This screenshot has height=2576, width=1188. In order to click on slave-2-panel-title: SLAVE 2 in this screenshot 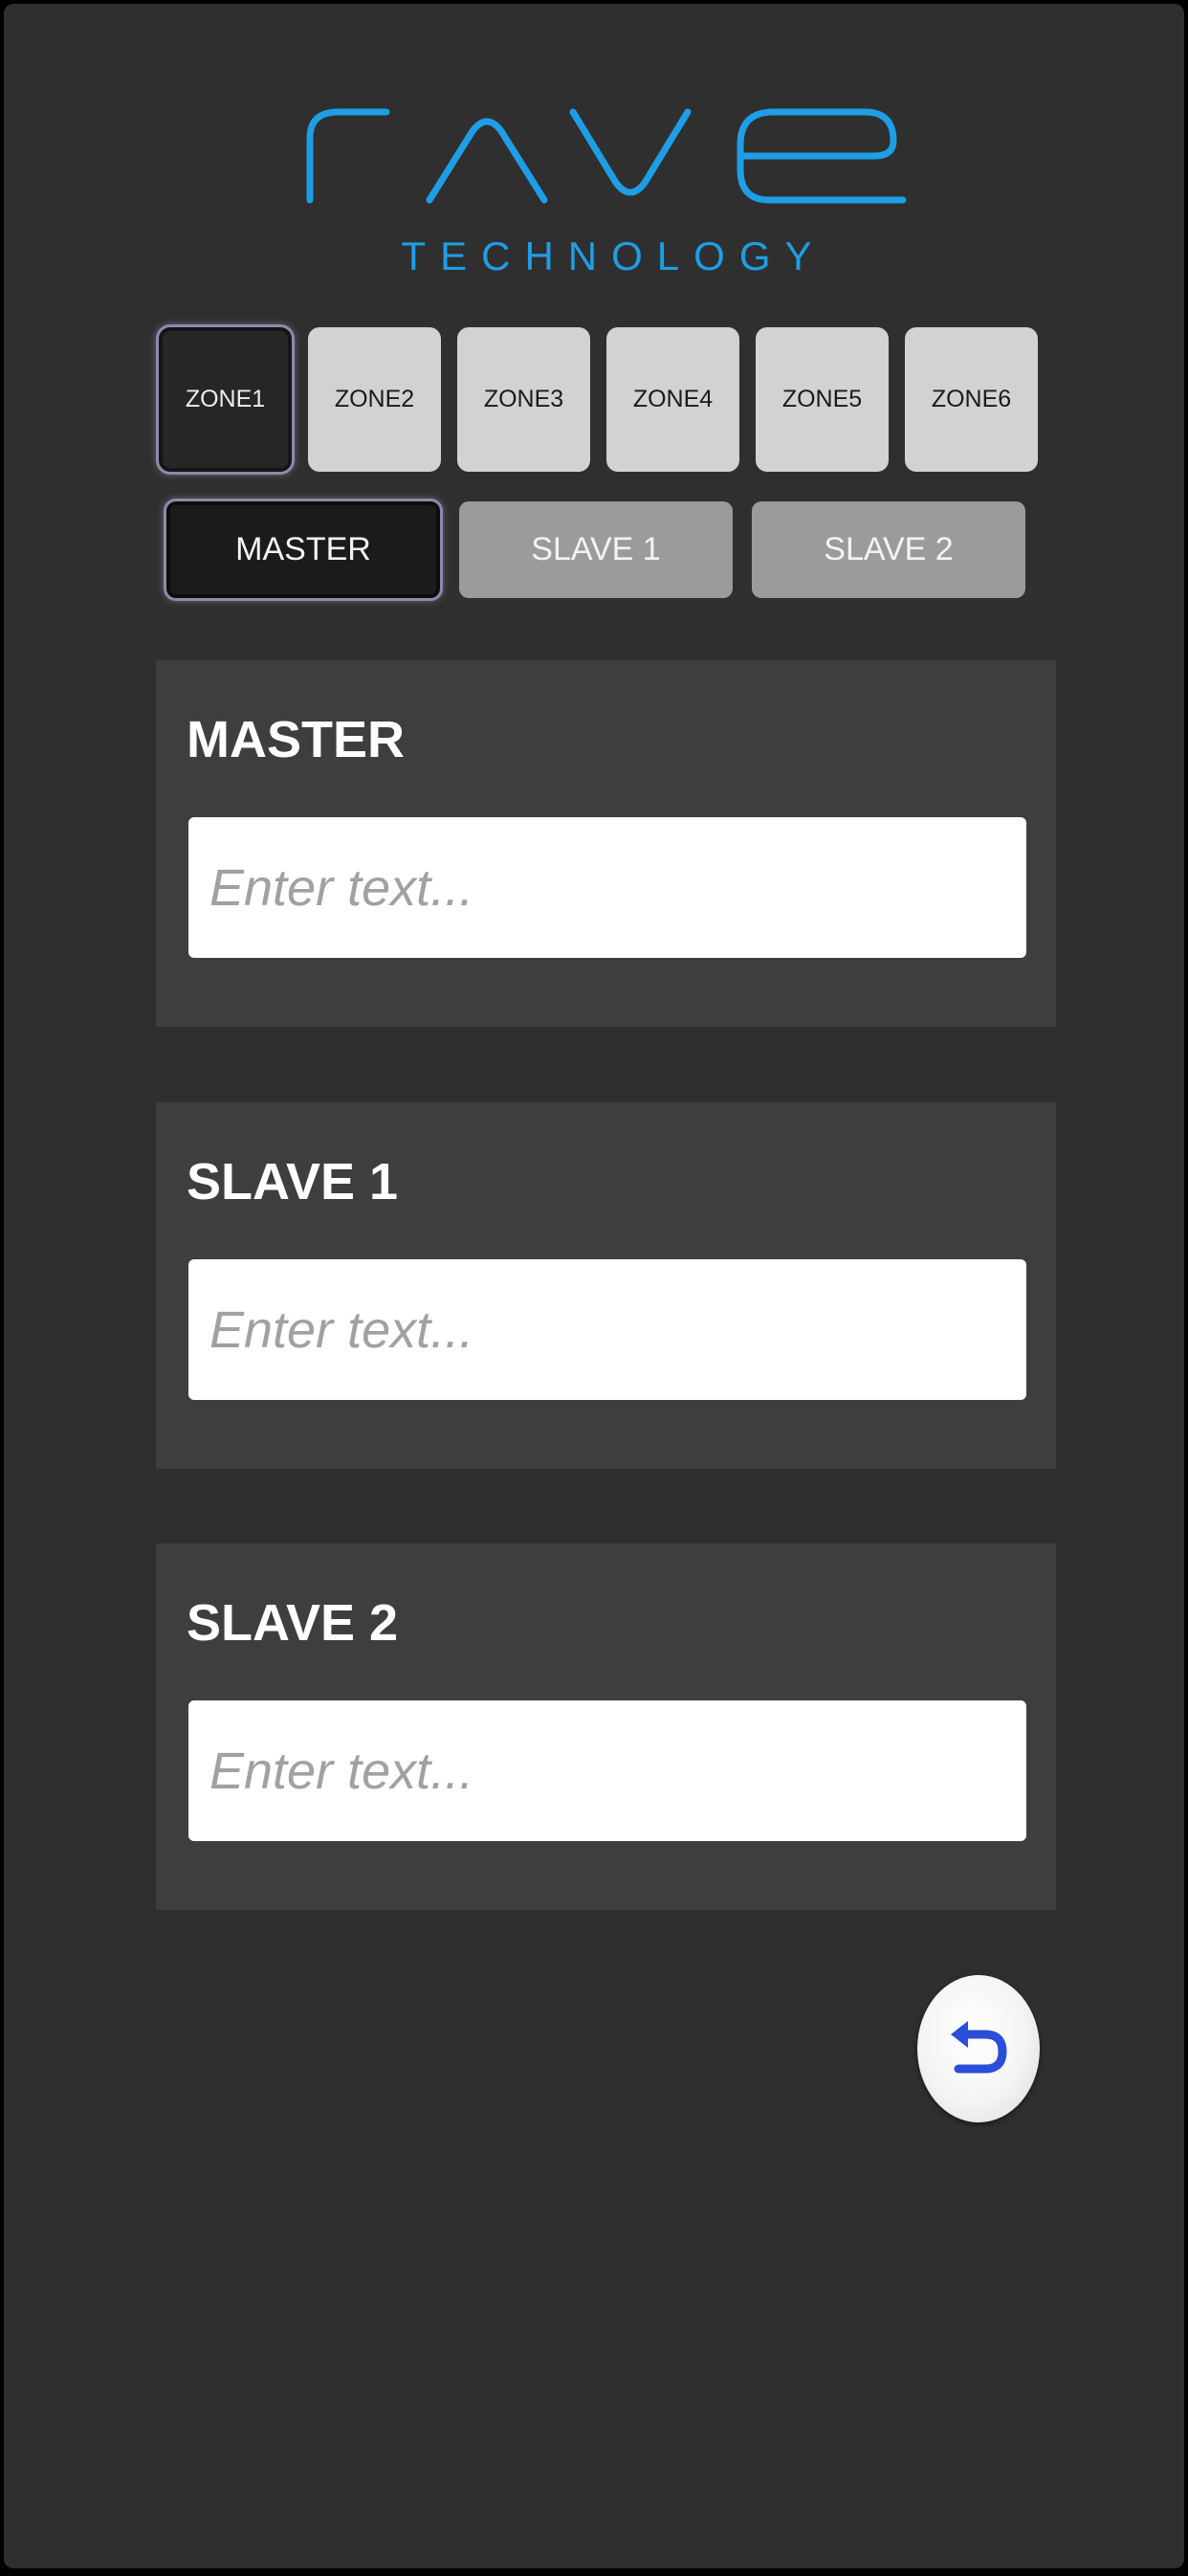, I will do `click(293, 1623)`.